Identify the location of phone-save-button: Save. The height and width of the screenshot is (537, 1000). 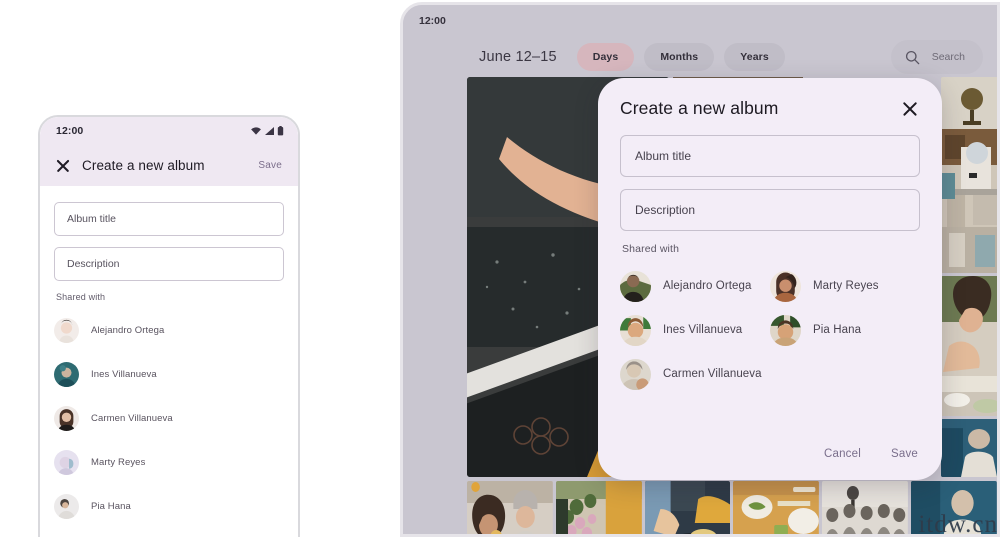
(270, 165).